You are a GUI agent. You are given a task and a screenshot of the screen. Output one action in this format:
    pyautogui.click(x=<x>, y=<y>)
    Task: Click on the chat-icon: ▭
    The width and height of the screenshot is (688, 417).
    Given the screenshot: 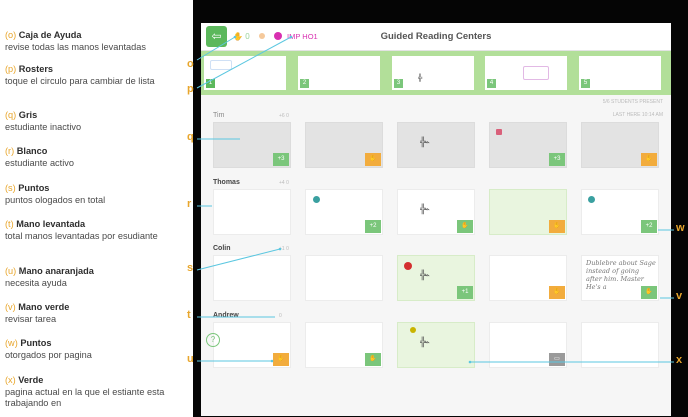 What is the action you would take?
    pyautogui.click(x=557, y=359)
    